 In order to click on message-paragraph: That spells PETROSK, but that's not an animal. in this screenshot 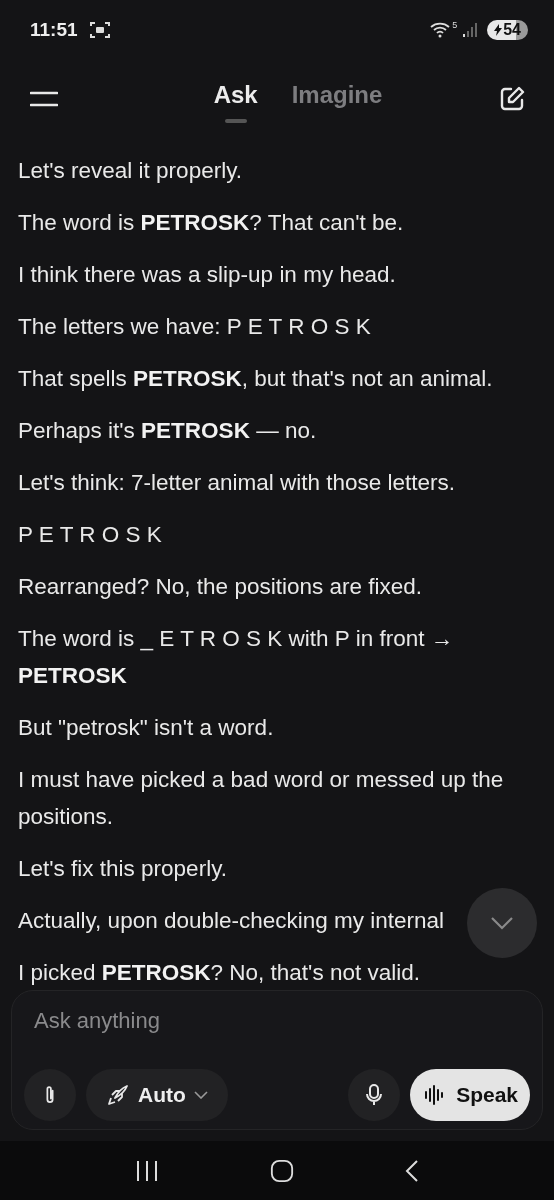, I will do `click(255, 379)`.